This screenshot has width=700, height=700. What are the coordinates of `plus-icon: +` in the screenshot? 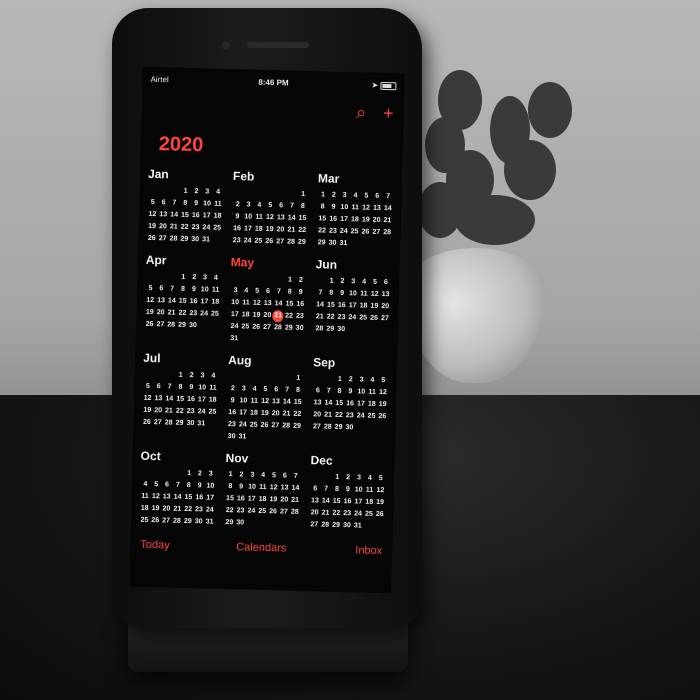 It's located at (388, 113).